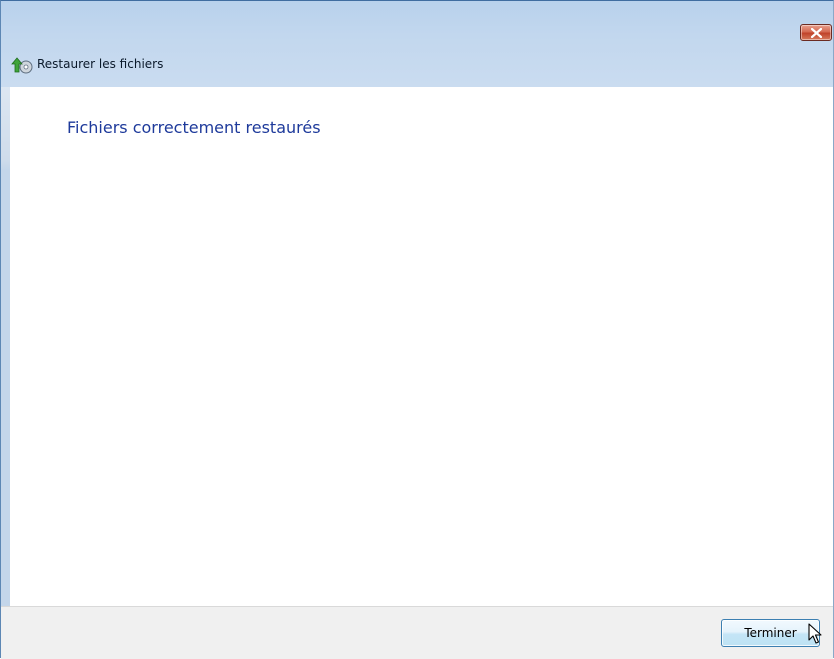 This screenshot has width=834, height=659. I want to click on mouse-pointer-icon, so click(815, 633).